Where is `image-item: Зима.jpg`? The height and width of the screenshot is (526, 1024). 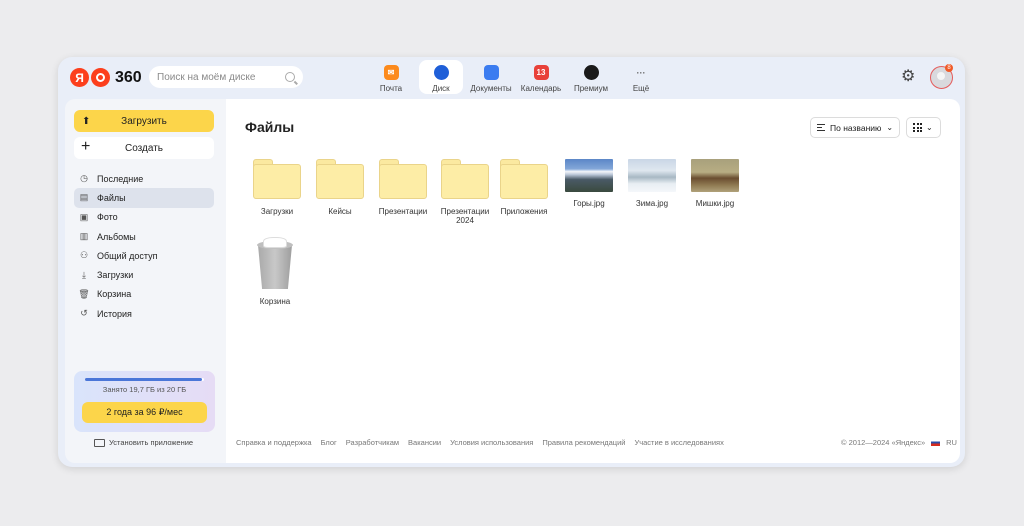
image-item: Зима.jpg is located at coordinates (652, 183).